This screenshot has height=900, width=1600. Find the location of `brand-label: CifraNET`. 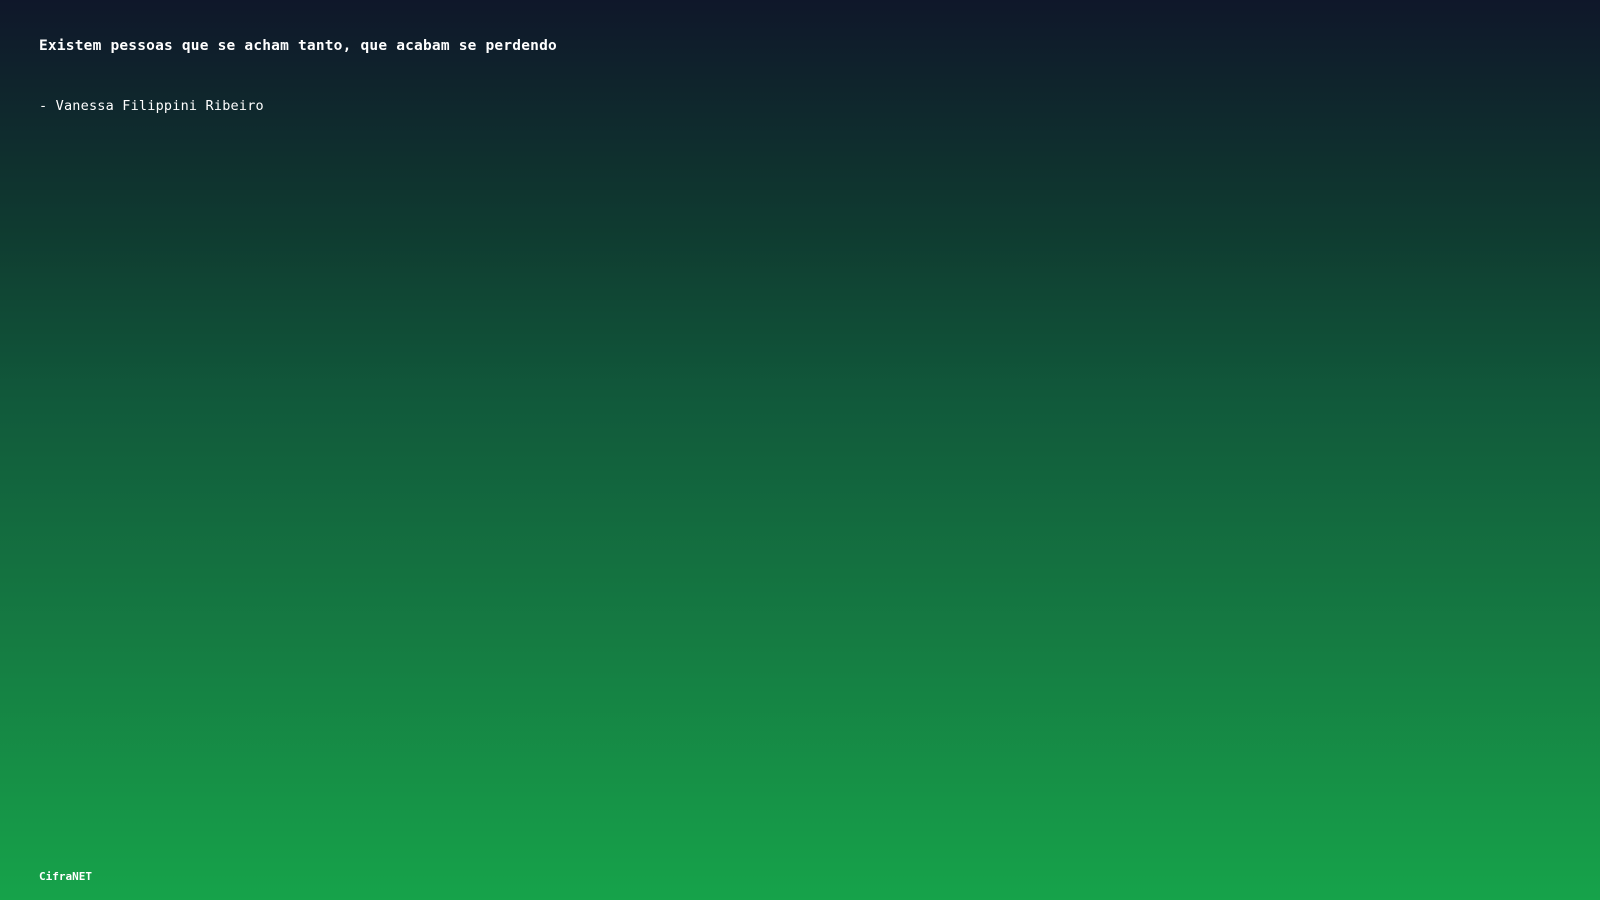

brand-label: CifraNET is located at coordinates (65, 876).